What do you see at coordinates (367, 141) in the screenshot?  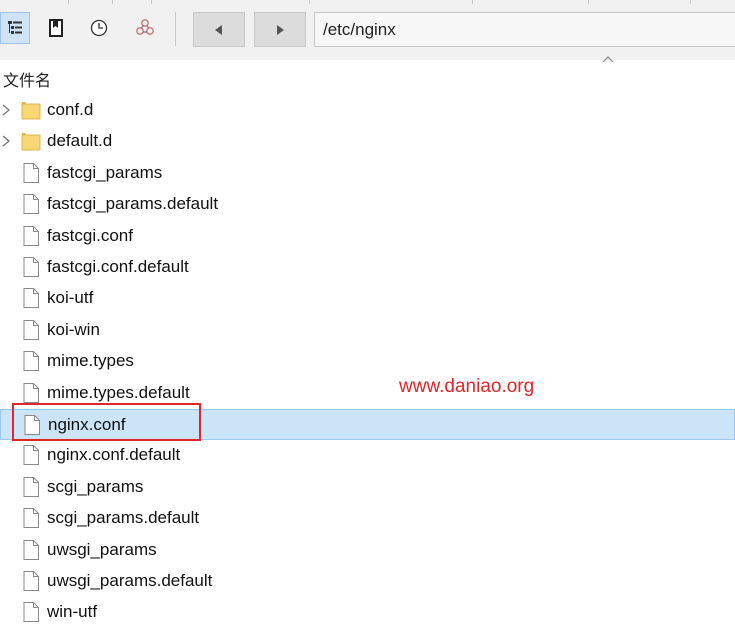 I see `folder-row: default.d` at bounding box center [367, 141].